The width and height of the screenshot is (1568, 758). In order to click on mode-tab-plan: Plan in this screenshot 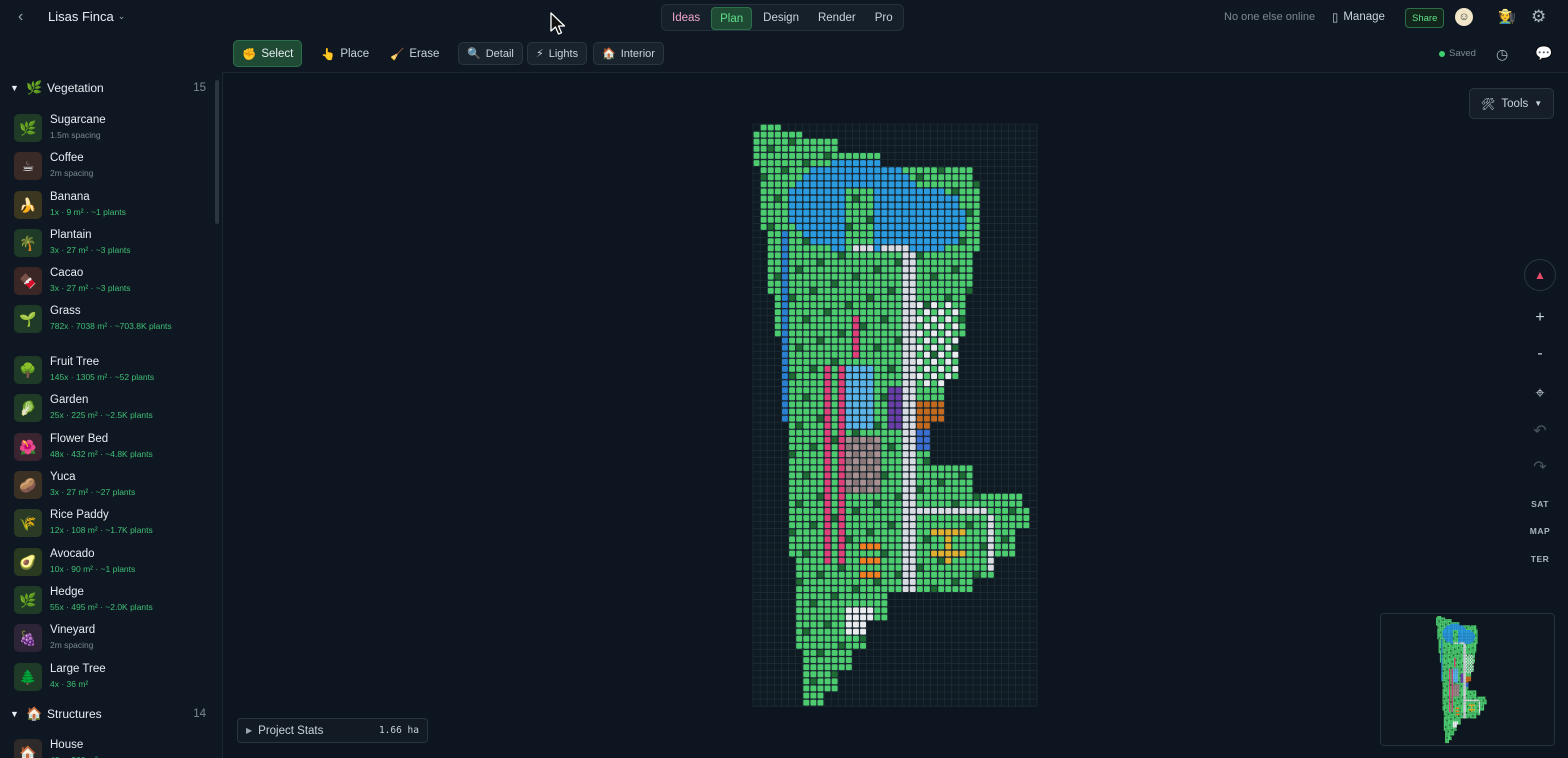, I will do `click(732, 18)`.